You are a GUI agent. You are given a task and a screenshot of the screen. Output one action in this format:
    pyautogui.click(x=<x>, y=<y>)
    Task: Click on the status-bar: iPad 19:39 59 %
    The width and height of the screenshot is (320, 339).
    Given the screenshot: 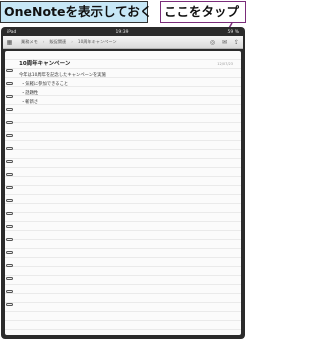 What is the action you would take?
    pyautogui.click(x=123, y=32)
    